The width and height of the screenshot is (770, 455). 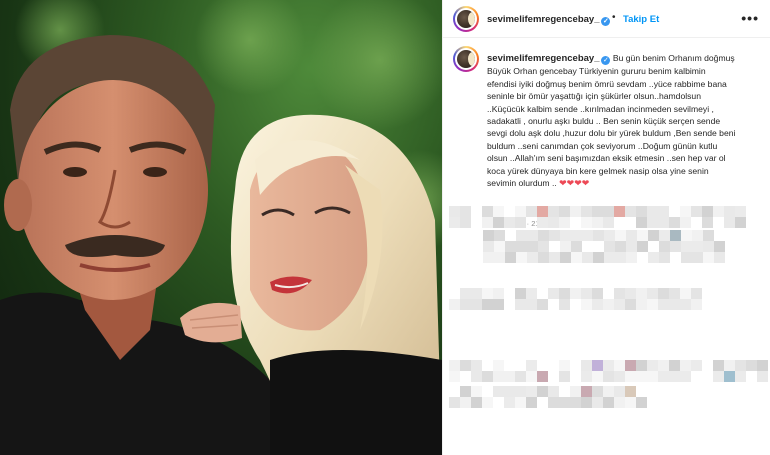 I want to click on header-username: sevimelifemregencebay_ ✓, so click(x=549, y=20).